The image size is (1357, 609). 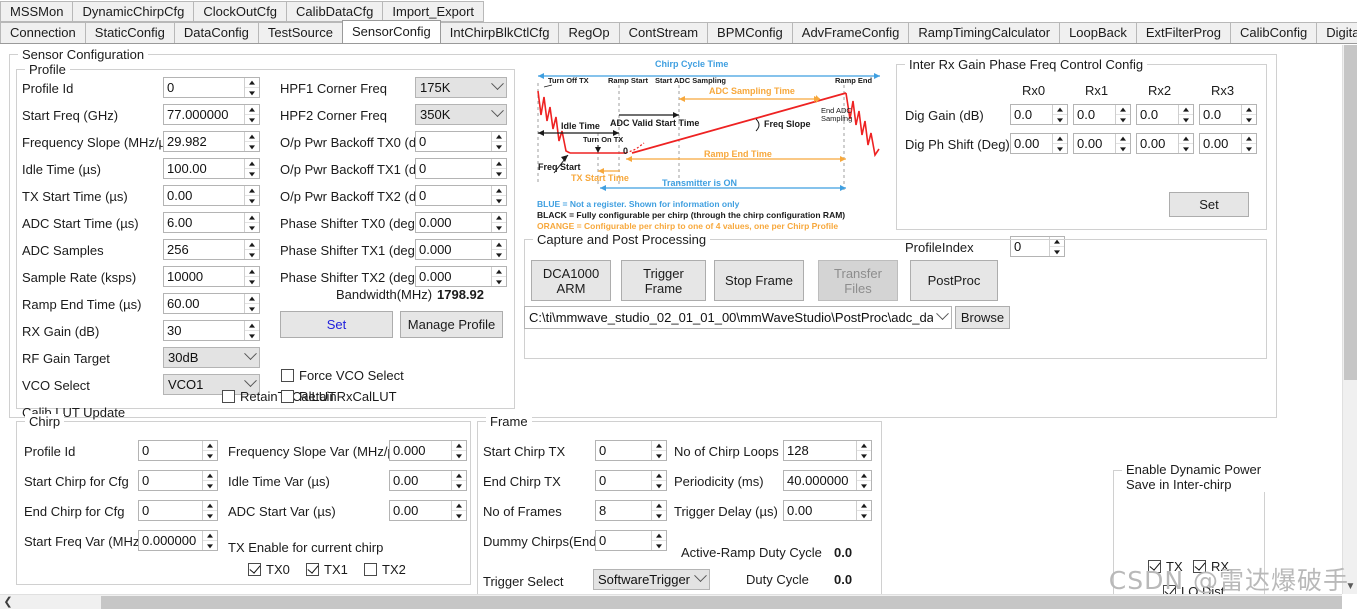 What do you see at coordinates (428, 510) in the screenshot?
I see `chirp-adc-start-var-s-spin: 0.00` at bounding box center [428, 510].